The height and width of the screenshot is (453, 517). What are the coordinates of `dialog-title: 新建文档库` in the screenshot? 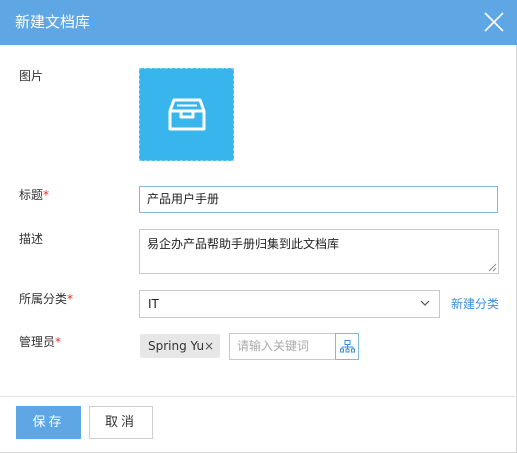 It's located at (53, 22).